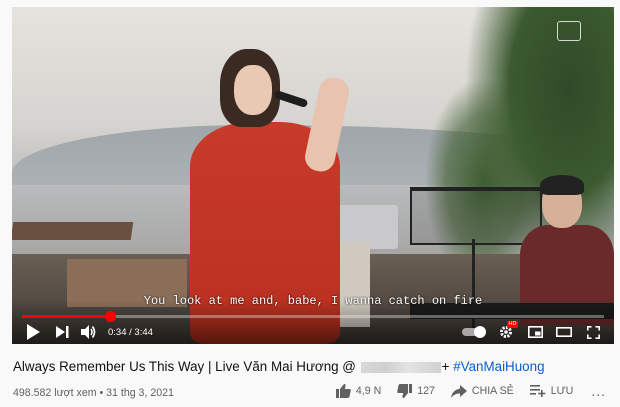 This screenshot has height=407, width=620. What do you see at coordinates (416, 391) in the screenshot?
I see `dislike-button: 127` at bounding box center [416, 391].